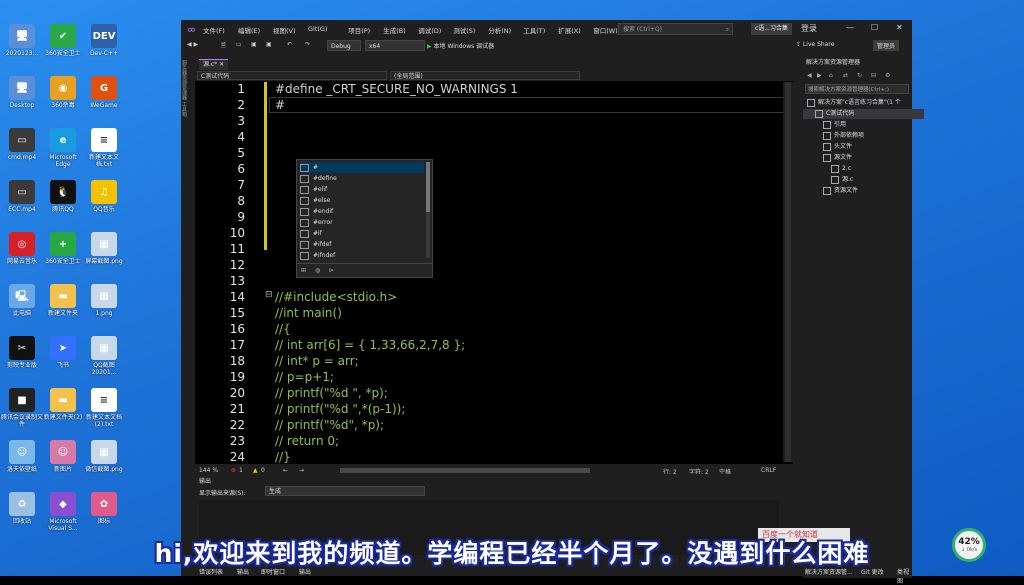 Image resolution: width=1024 pixels, height=585 pixels. I want to click on desktop-icon: ▦ 1.png, so click(104, 304).